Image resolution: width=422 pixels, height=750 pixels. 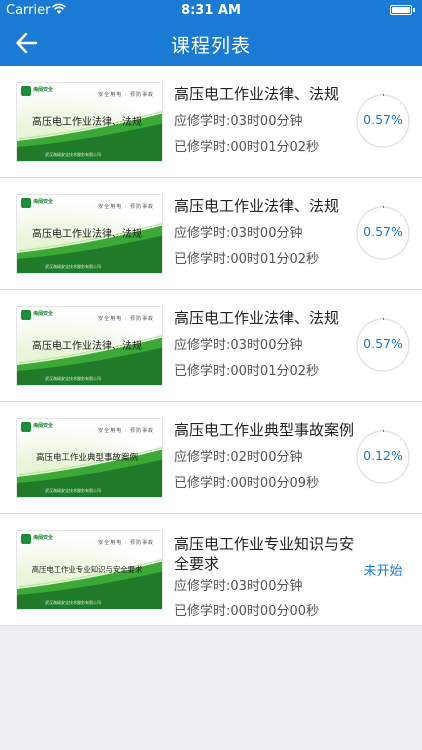 I want to click on clock: 8:31 AM, so click(x=211, y=10).